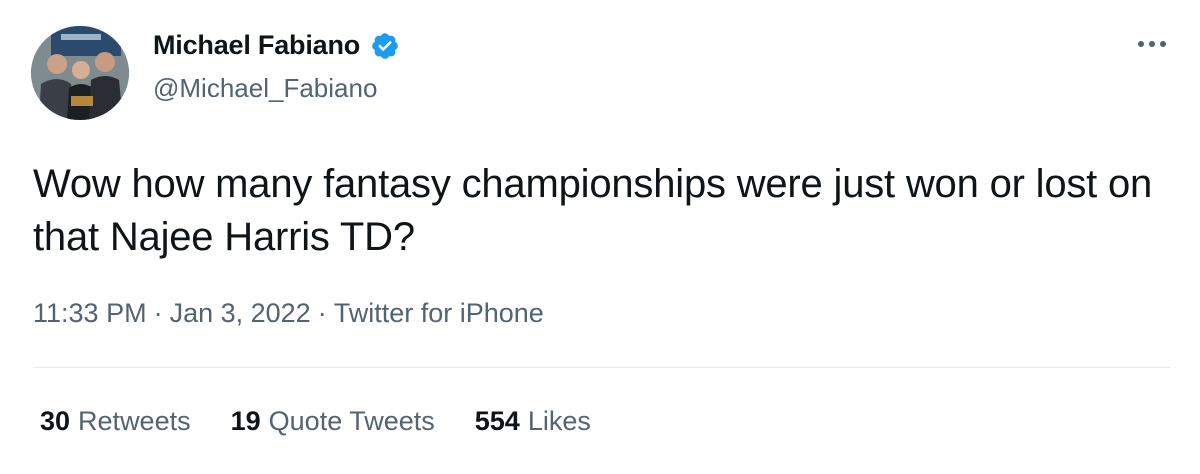 Image resolution: width=1200 pixels, height=474 pixels. I want to click on more-options-icon, so click(1152, 44).